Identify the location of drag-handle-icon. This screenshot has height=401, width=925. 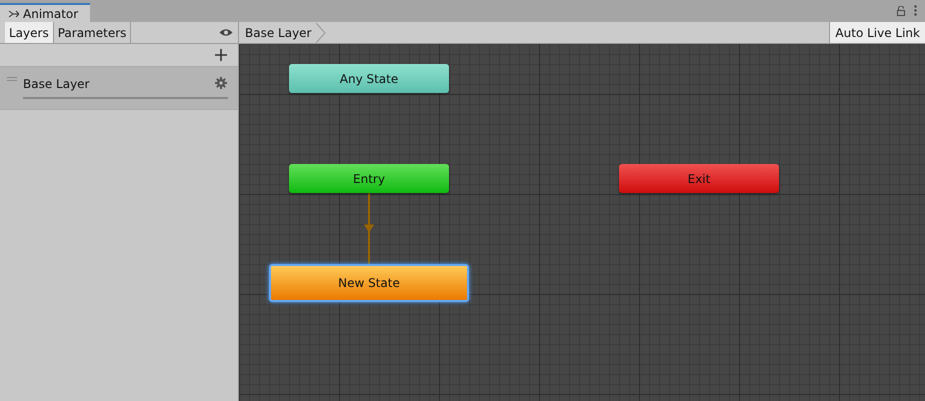
(12, 79).